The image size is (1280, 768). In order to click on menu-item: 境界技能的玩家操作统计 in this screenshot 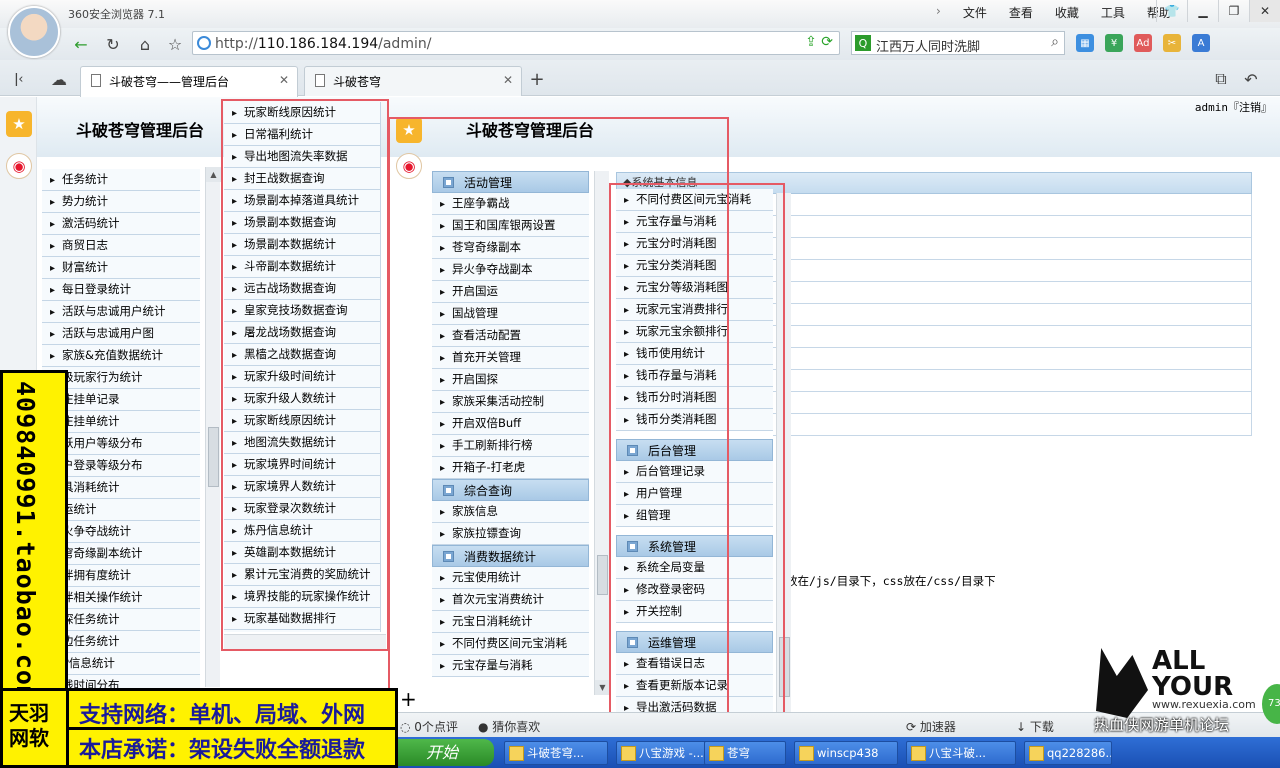, I will do `click(302, 597)`.